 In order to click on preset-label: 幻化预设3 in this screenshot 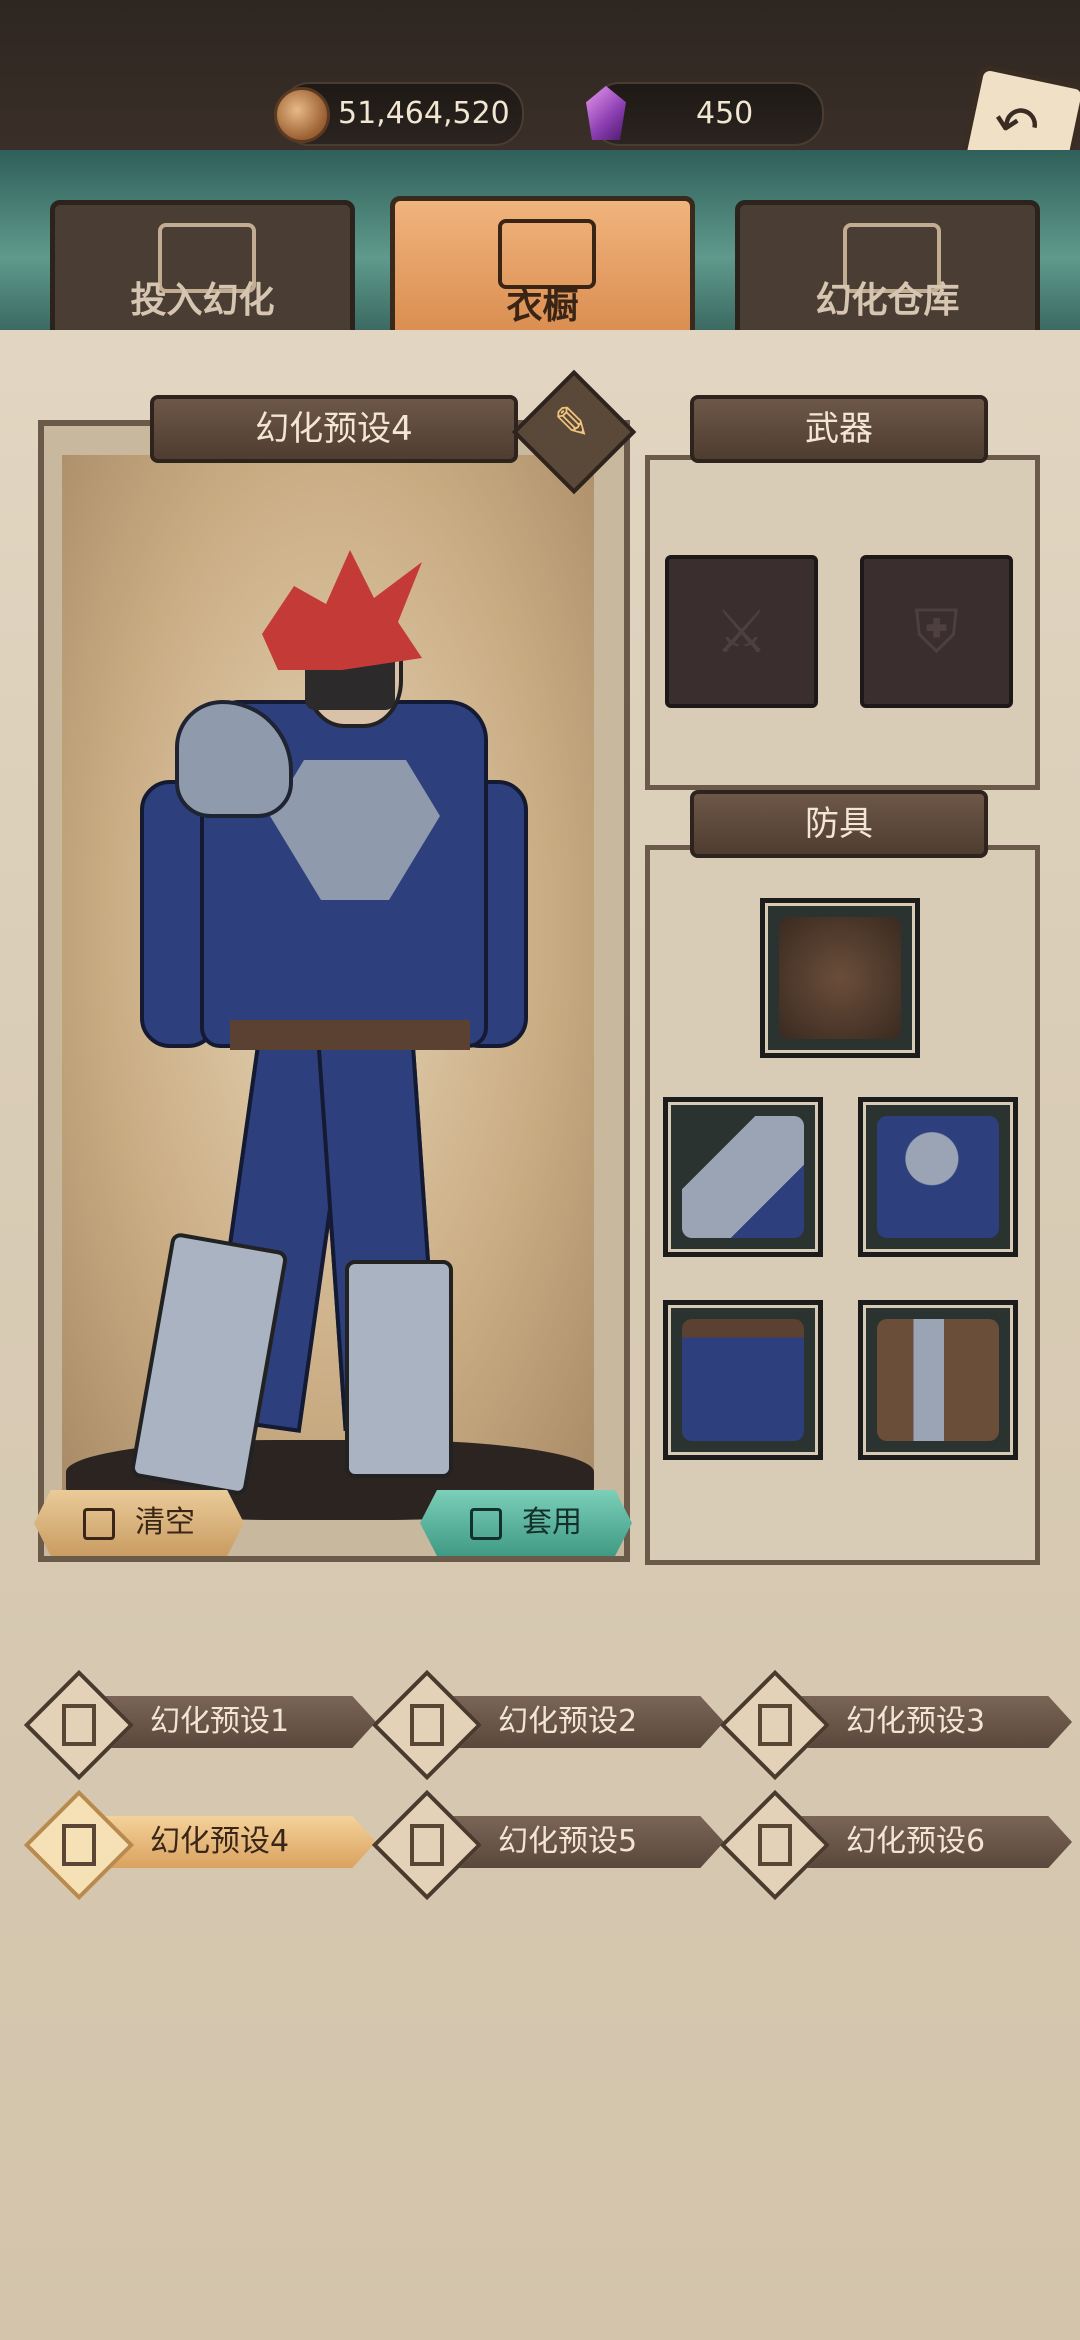, I will do `click(916, 1721)`.